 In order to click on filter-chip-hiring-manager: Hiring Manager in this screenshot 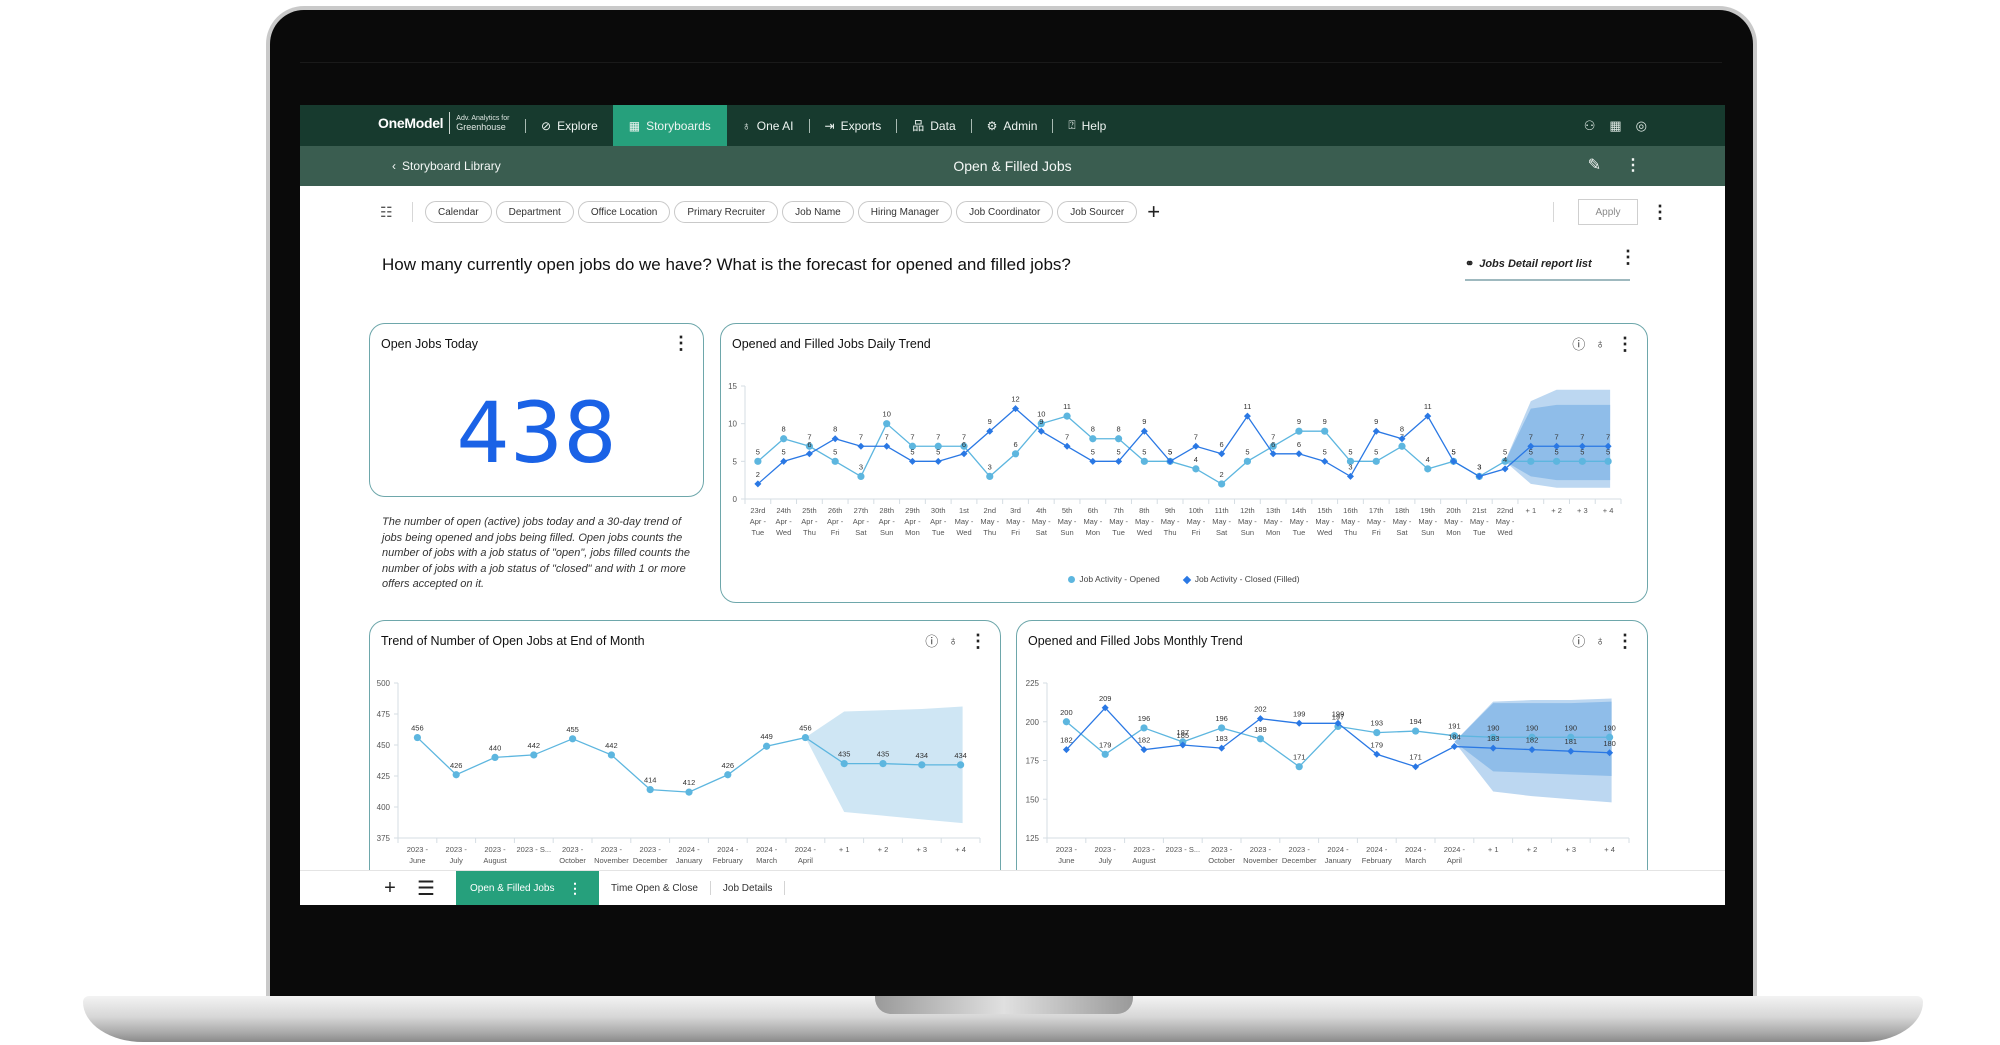, I will do `click(905, 212)`.